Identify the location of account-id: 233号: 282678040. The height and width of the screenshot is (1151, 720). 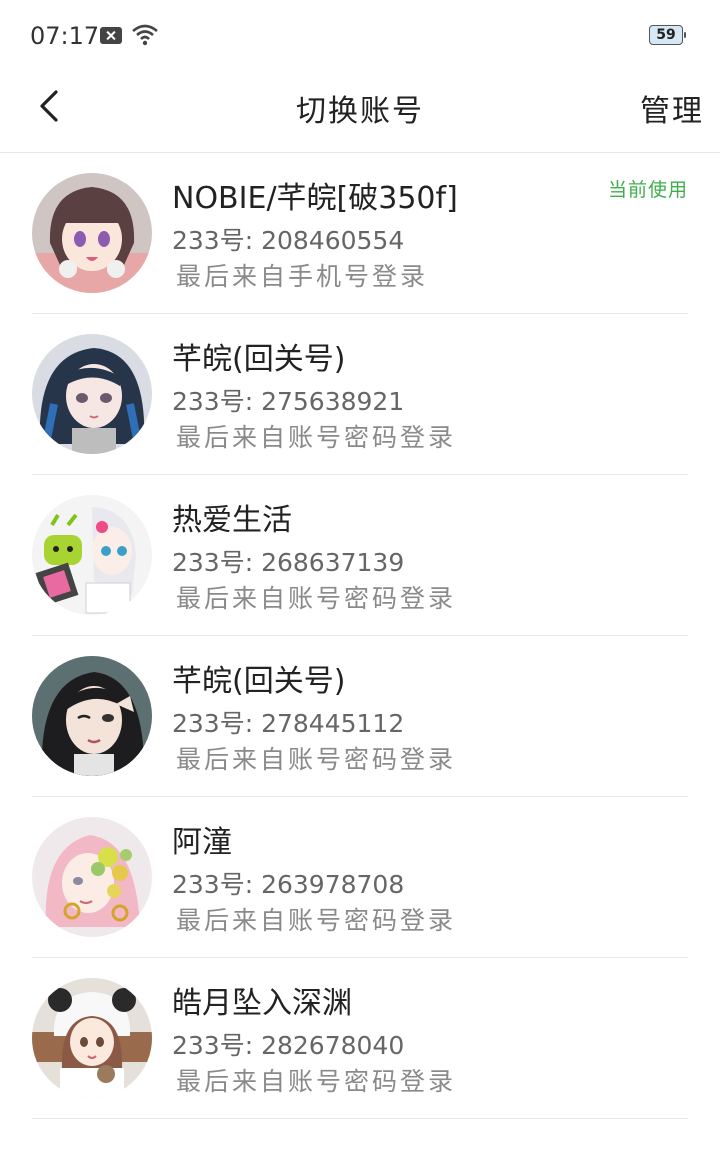
(288, 1045).